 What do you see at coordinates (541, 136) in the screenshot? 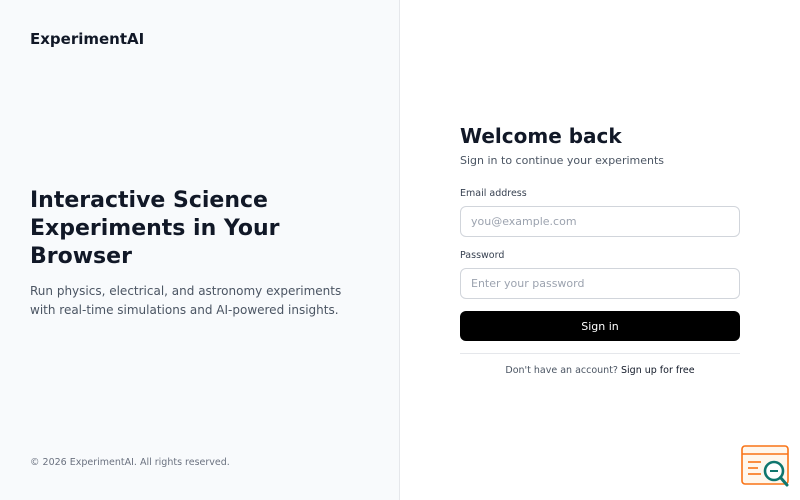
I see `login-title: Welcome back` at bounding box center [541, 136].